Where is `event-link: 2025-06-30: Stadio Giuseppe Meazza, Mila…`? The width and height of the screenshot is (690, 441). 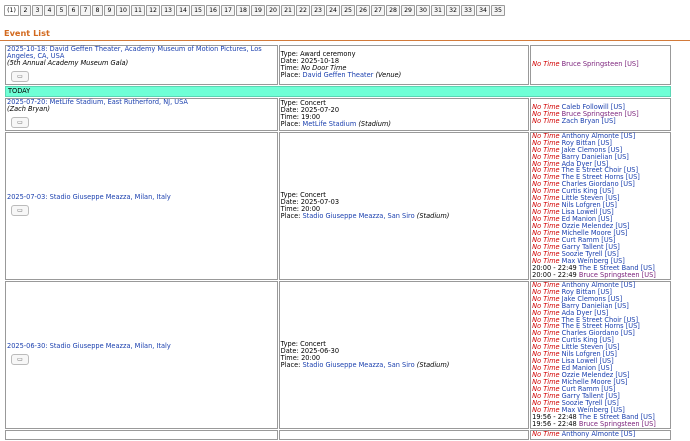 event-link: 2025-06-30: Stadio Giuseppe Meazza, Mila… is located at coordinates (89, 346).